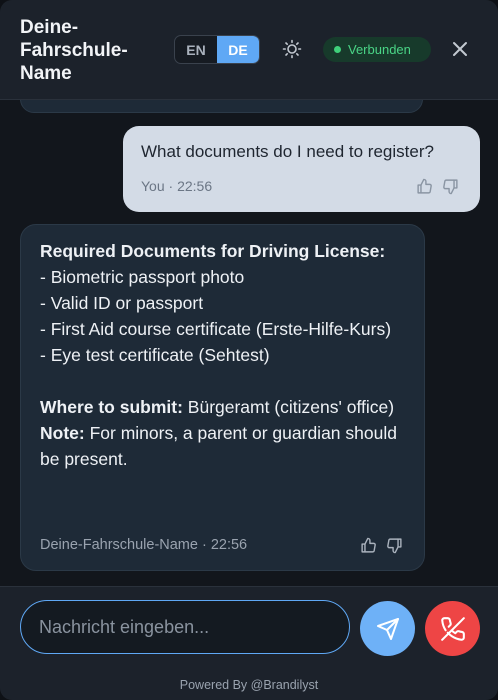 The height and width of the screenshot is (700, 498). Describe the element at coordinates (49, 27) in the screenshot. I see `brand-line: Deine-` at that location.